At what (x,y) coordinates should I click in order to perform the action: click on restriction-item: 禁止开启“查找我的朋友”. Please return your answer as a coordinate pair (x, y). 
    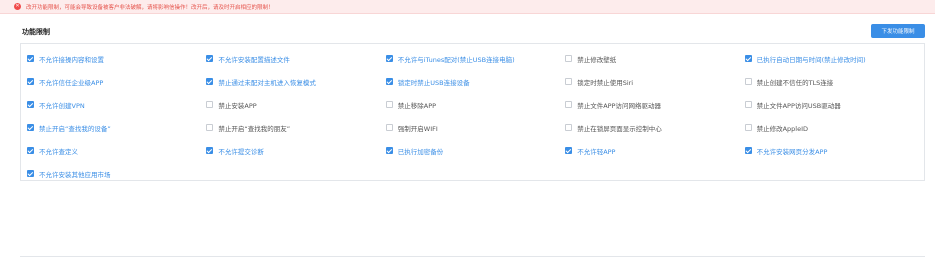
    Looking at the image, I should click on (295, 127).